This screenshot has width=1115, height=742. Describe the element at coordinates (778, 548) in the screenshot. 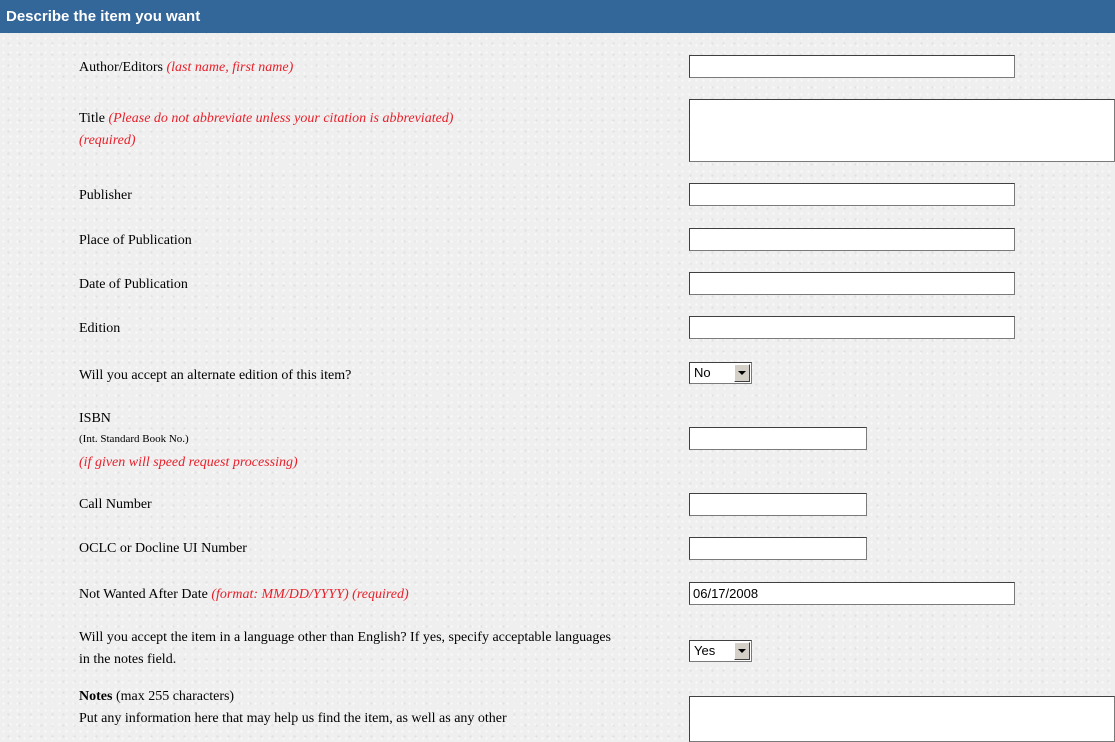

I see `oclc-input` at that location.